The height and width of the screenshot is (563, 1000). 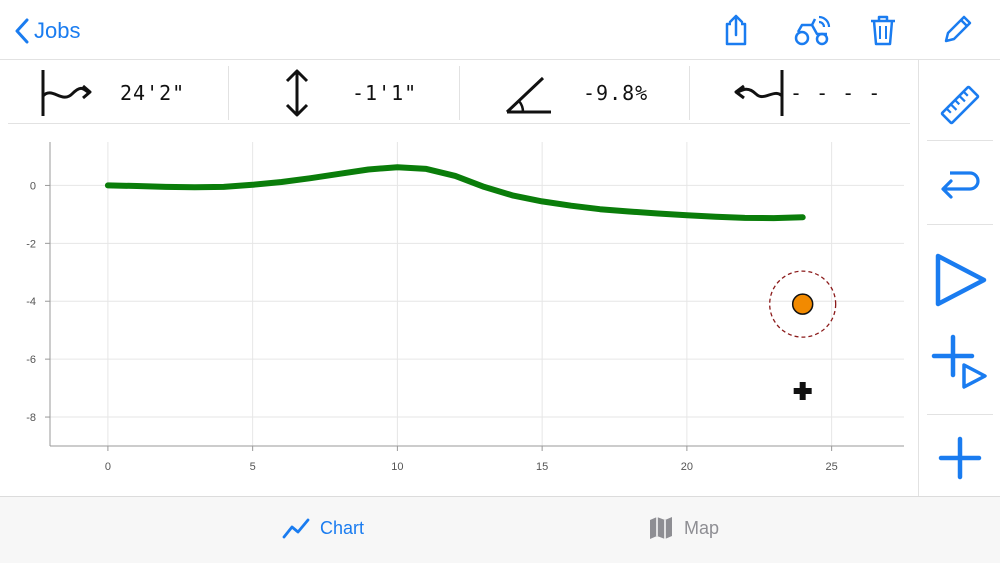 What do you see at coordinates (575, 93) in the screenshot?
I see `stat-slope: -9.8%` at bounding box center [575, 93].